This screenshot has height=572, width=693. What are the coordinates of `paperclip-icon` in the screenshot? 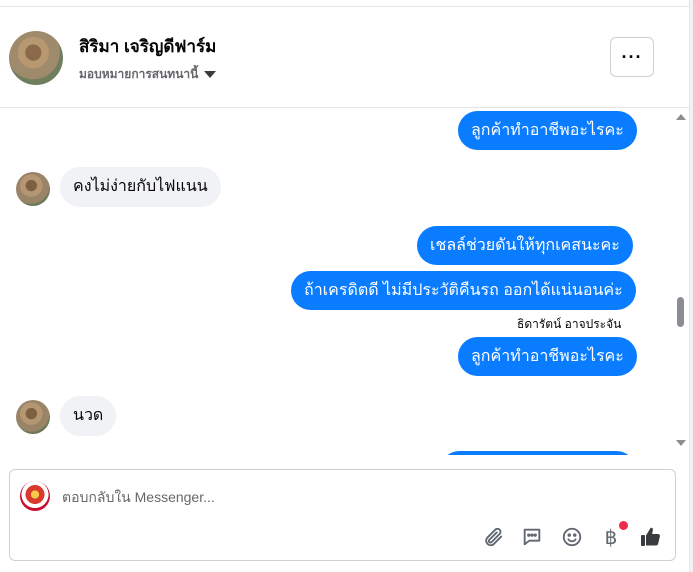 It's located at (494, 537).